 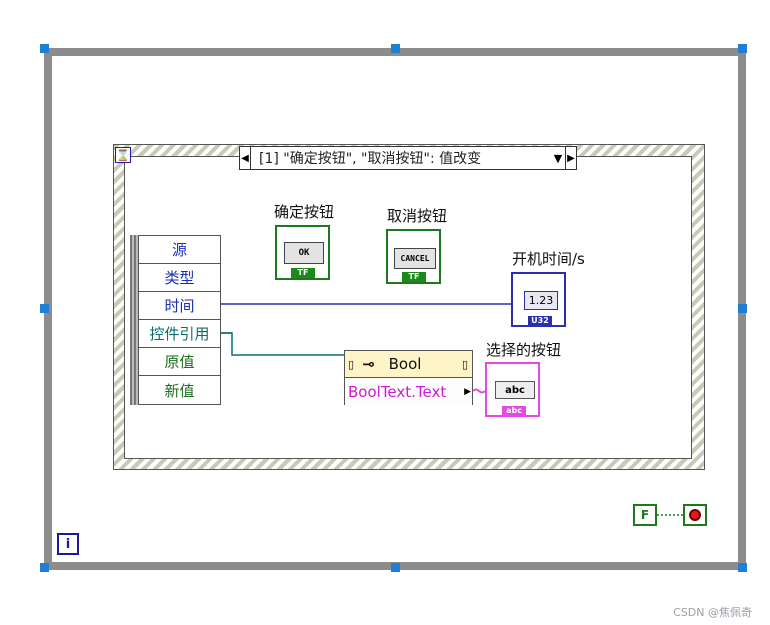 I want to click on event-data-type: 类型, so click(x=179, y=278).